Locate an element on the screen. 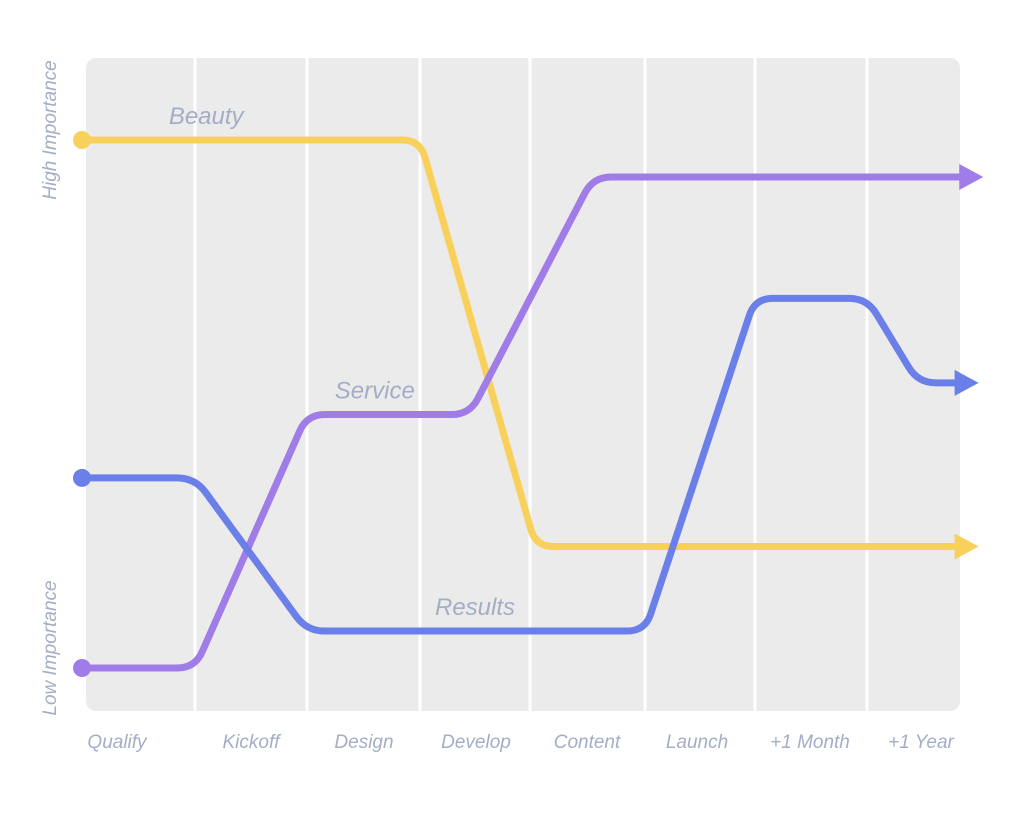 Image resolution: width=1024 pixels, height=824 pixels. x-tick-label: Kickoff is located at coordinates (251, 742).